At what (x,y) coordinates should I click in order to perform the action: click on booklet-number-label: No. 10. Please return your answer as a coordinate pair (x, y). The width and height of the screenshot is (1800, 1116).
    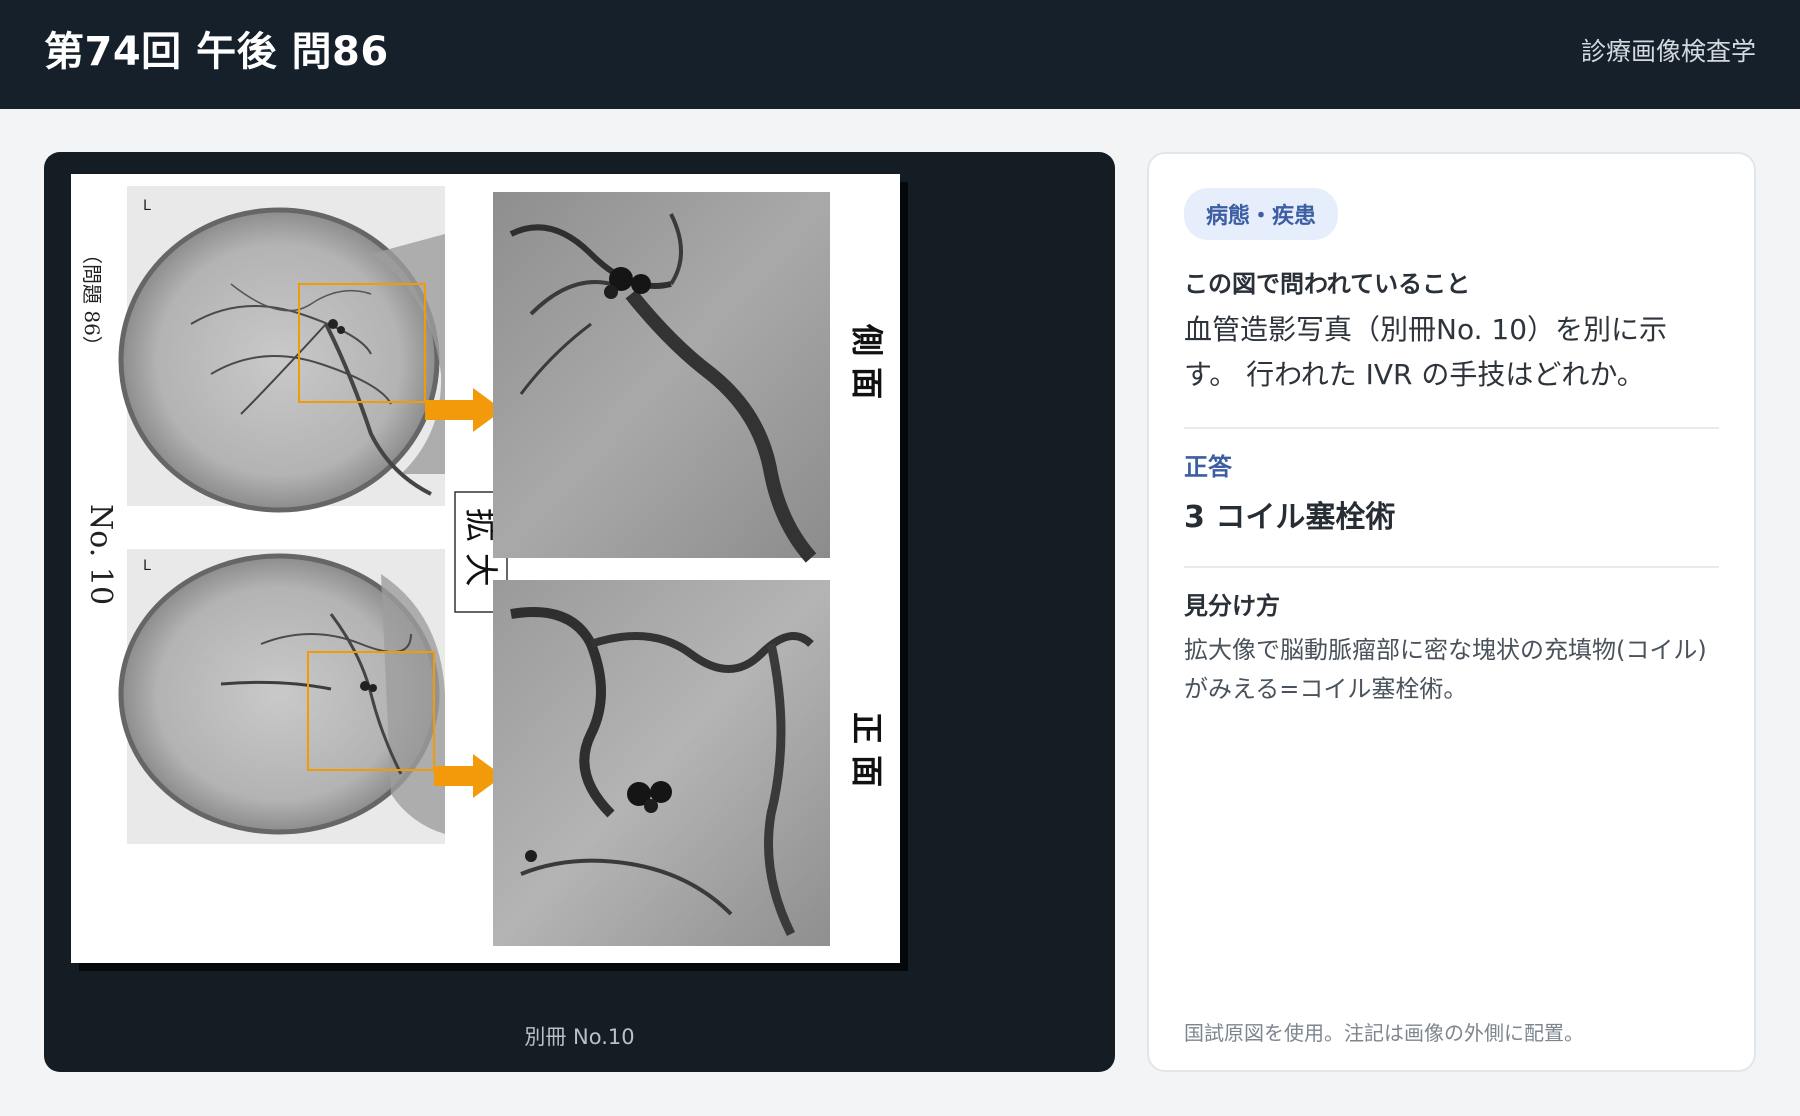
    Looking at the image, I should click on (100, 554).